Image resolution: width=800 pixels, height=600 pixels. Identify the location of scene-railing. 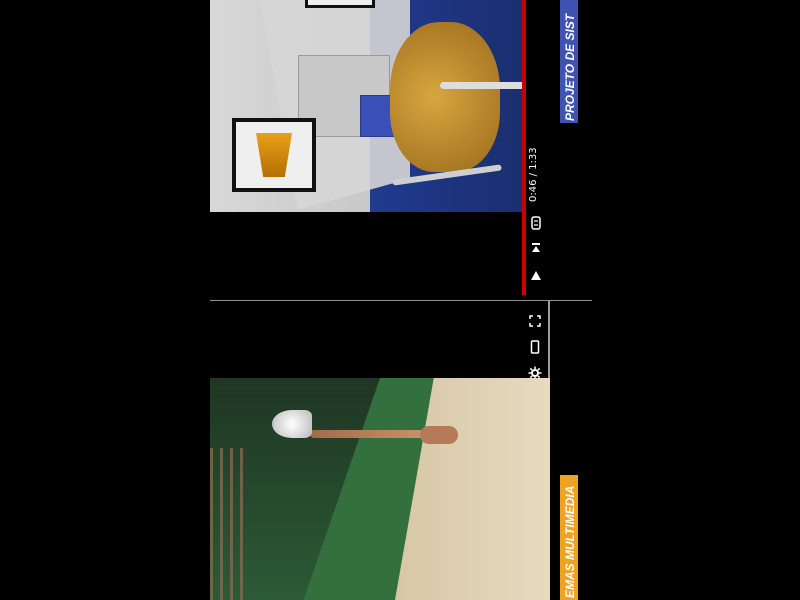
(230, 524).